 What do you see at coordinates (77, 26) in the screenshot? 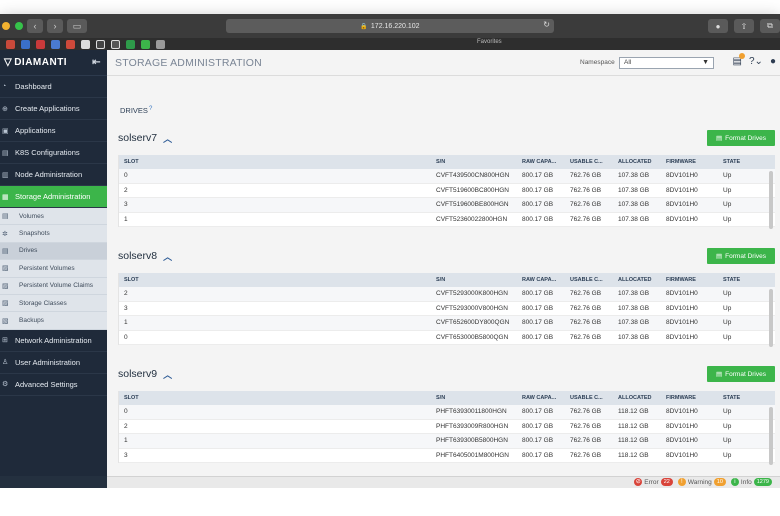
I see `sidebar-toggle-icon: ▭` at bounding box center [77, 26].